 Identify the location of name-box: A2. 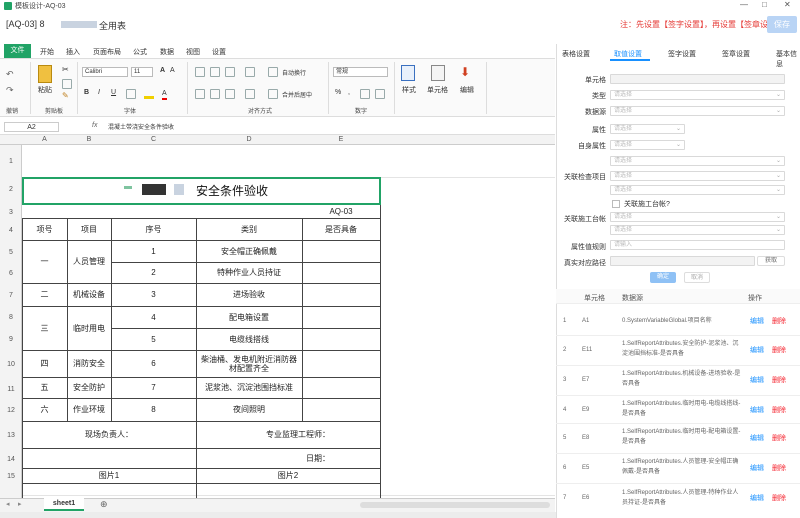
(31, 127).